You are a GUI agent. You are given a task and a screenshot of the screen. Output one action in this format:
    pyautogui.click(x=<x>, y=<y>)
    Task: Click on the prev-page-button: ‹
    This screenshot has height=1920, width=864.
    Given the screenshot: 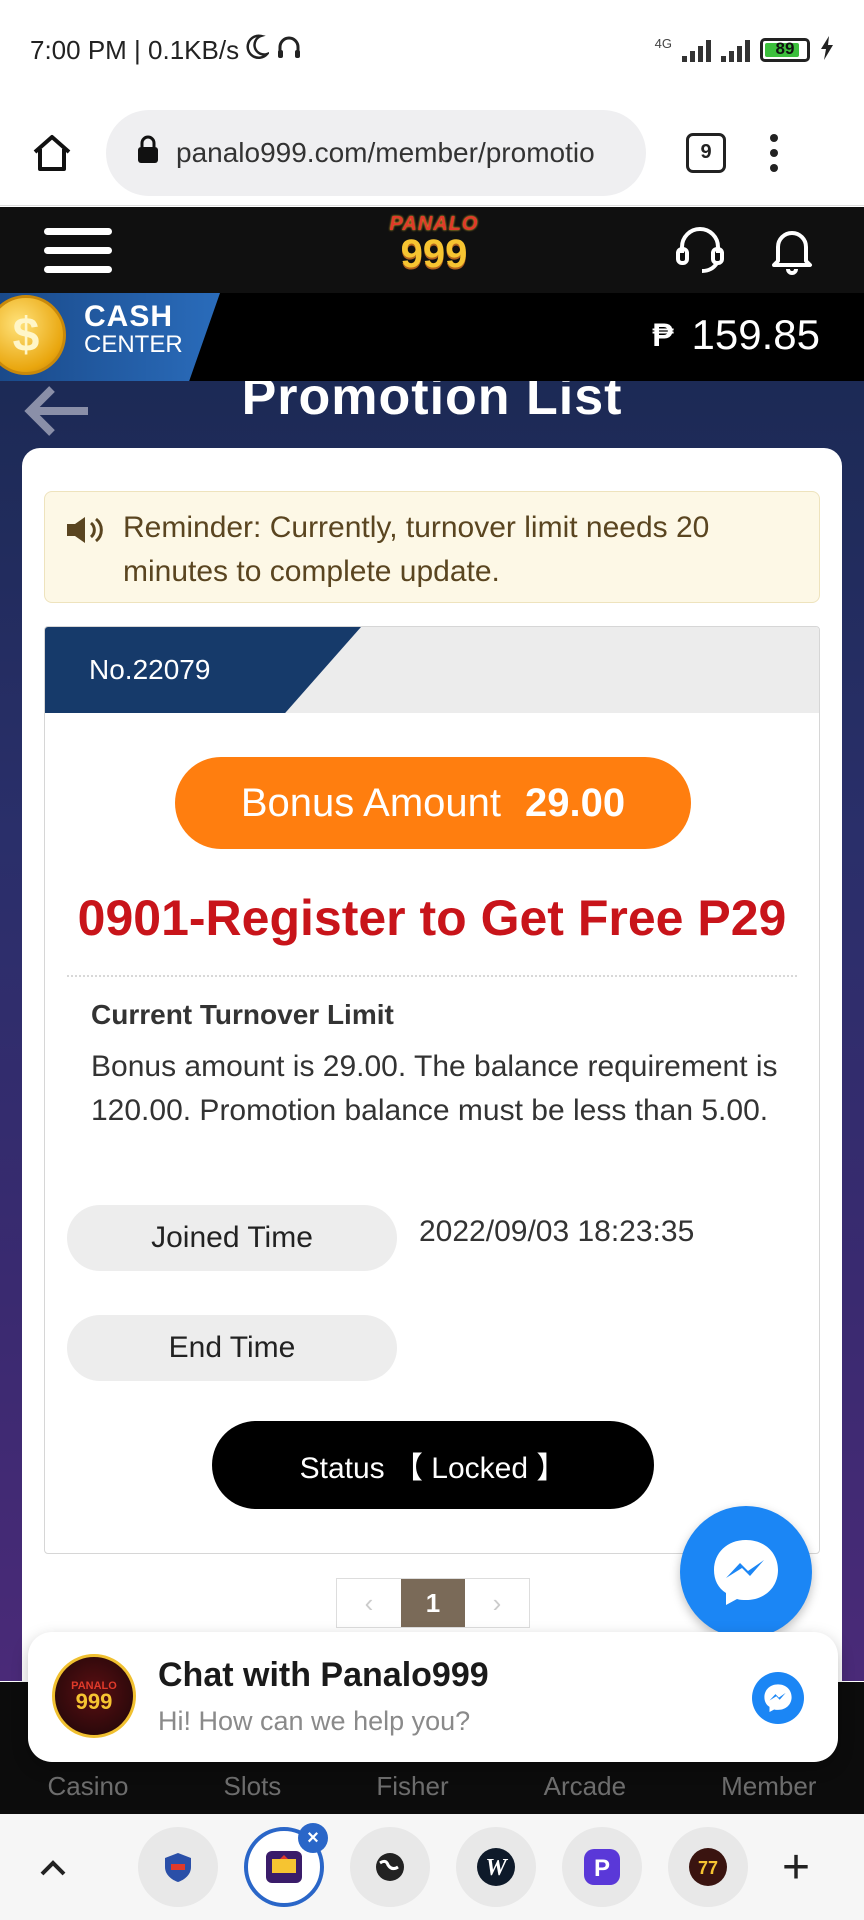 What is the action you would take?
    pyautogui.click(x=369, y=1603)
    